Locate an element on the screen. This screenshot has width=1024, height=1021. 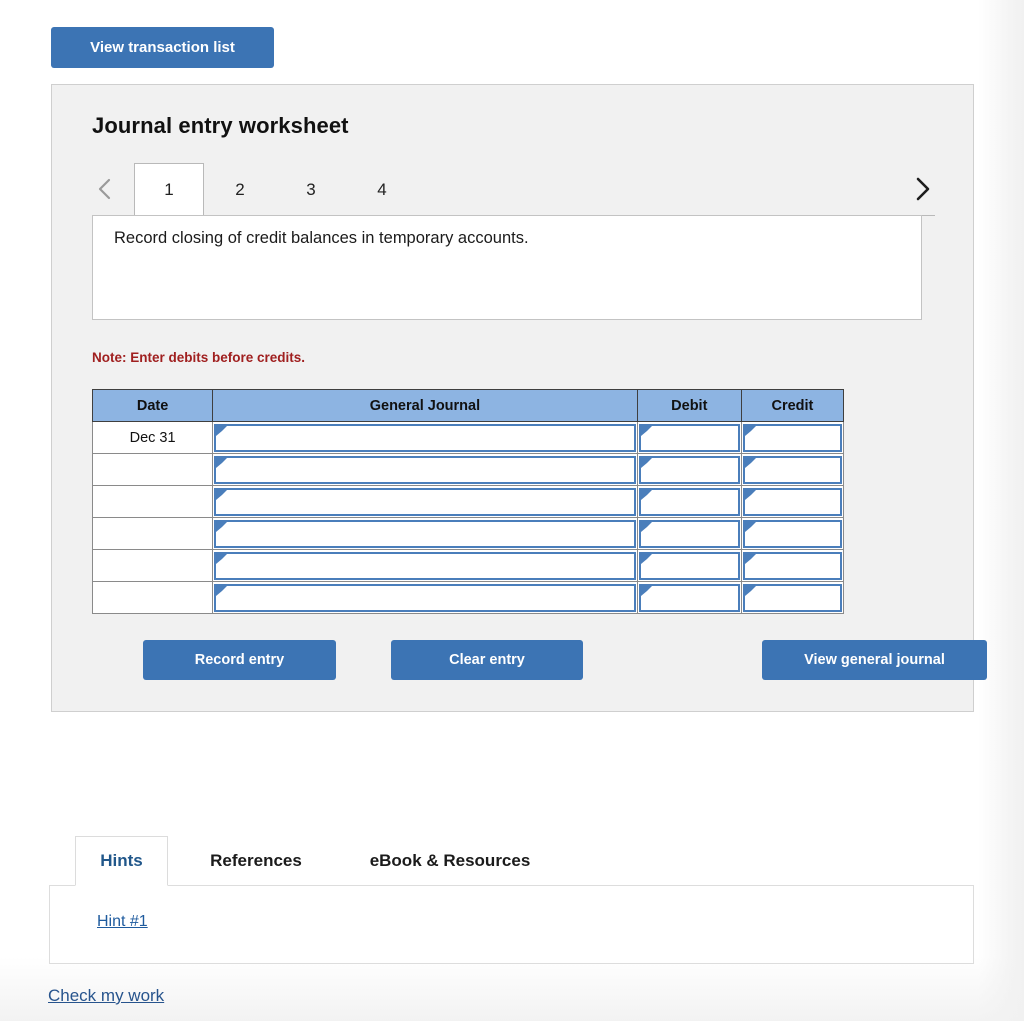
worksheet-tab-2: 2 is located at coordinates (240, 189).